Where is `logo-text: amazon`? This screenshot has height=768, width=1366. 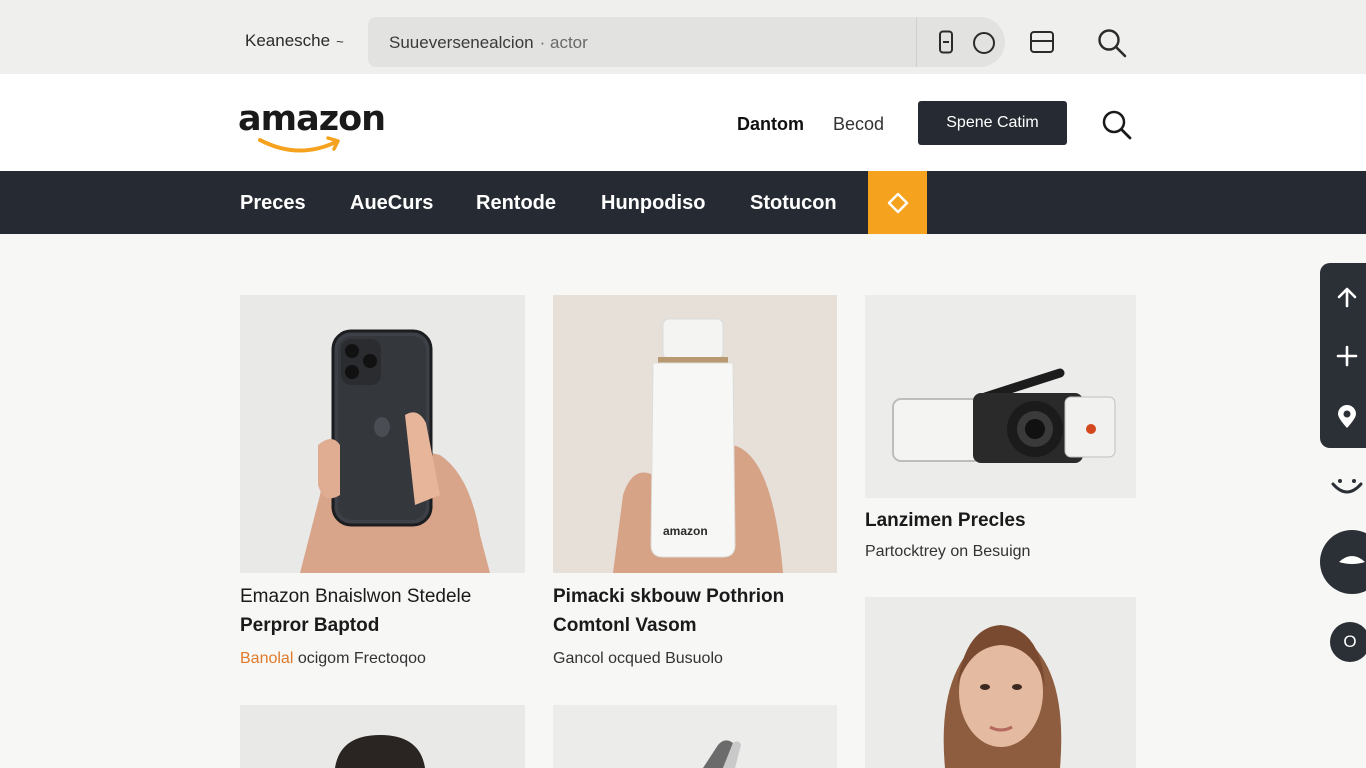
logo-text: amazon is located at coordinates (312, 119).